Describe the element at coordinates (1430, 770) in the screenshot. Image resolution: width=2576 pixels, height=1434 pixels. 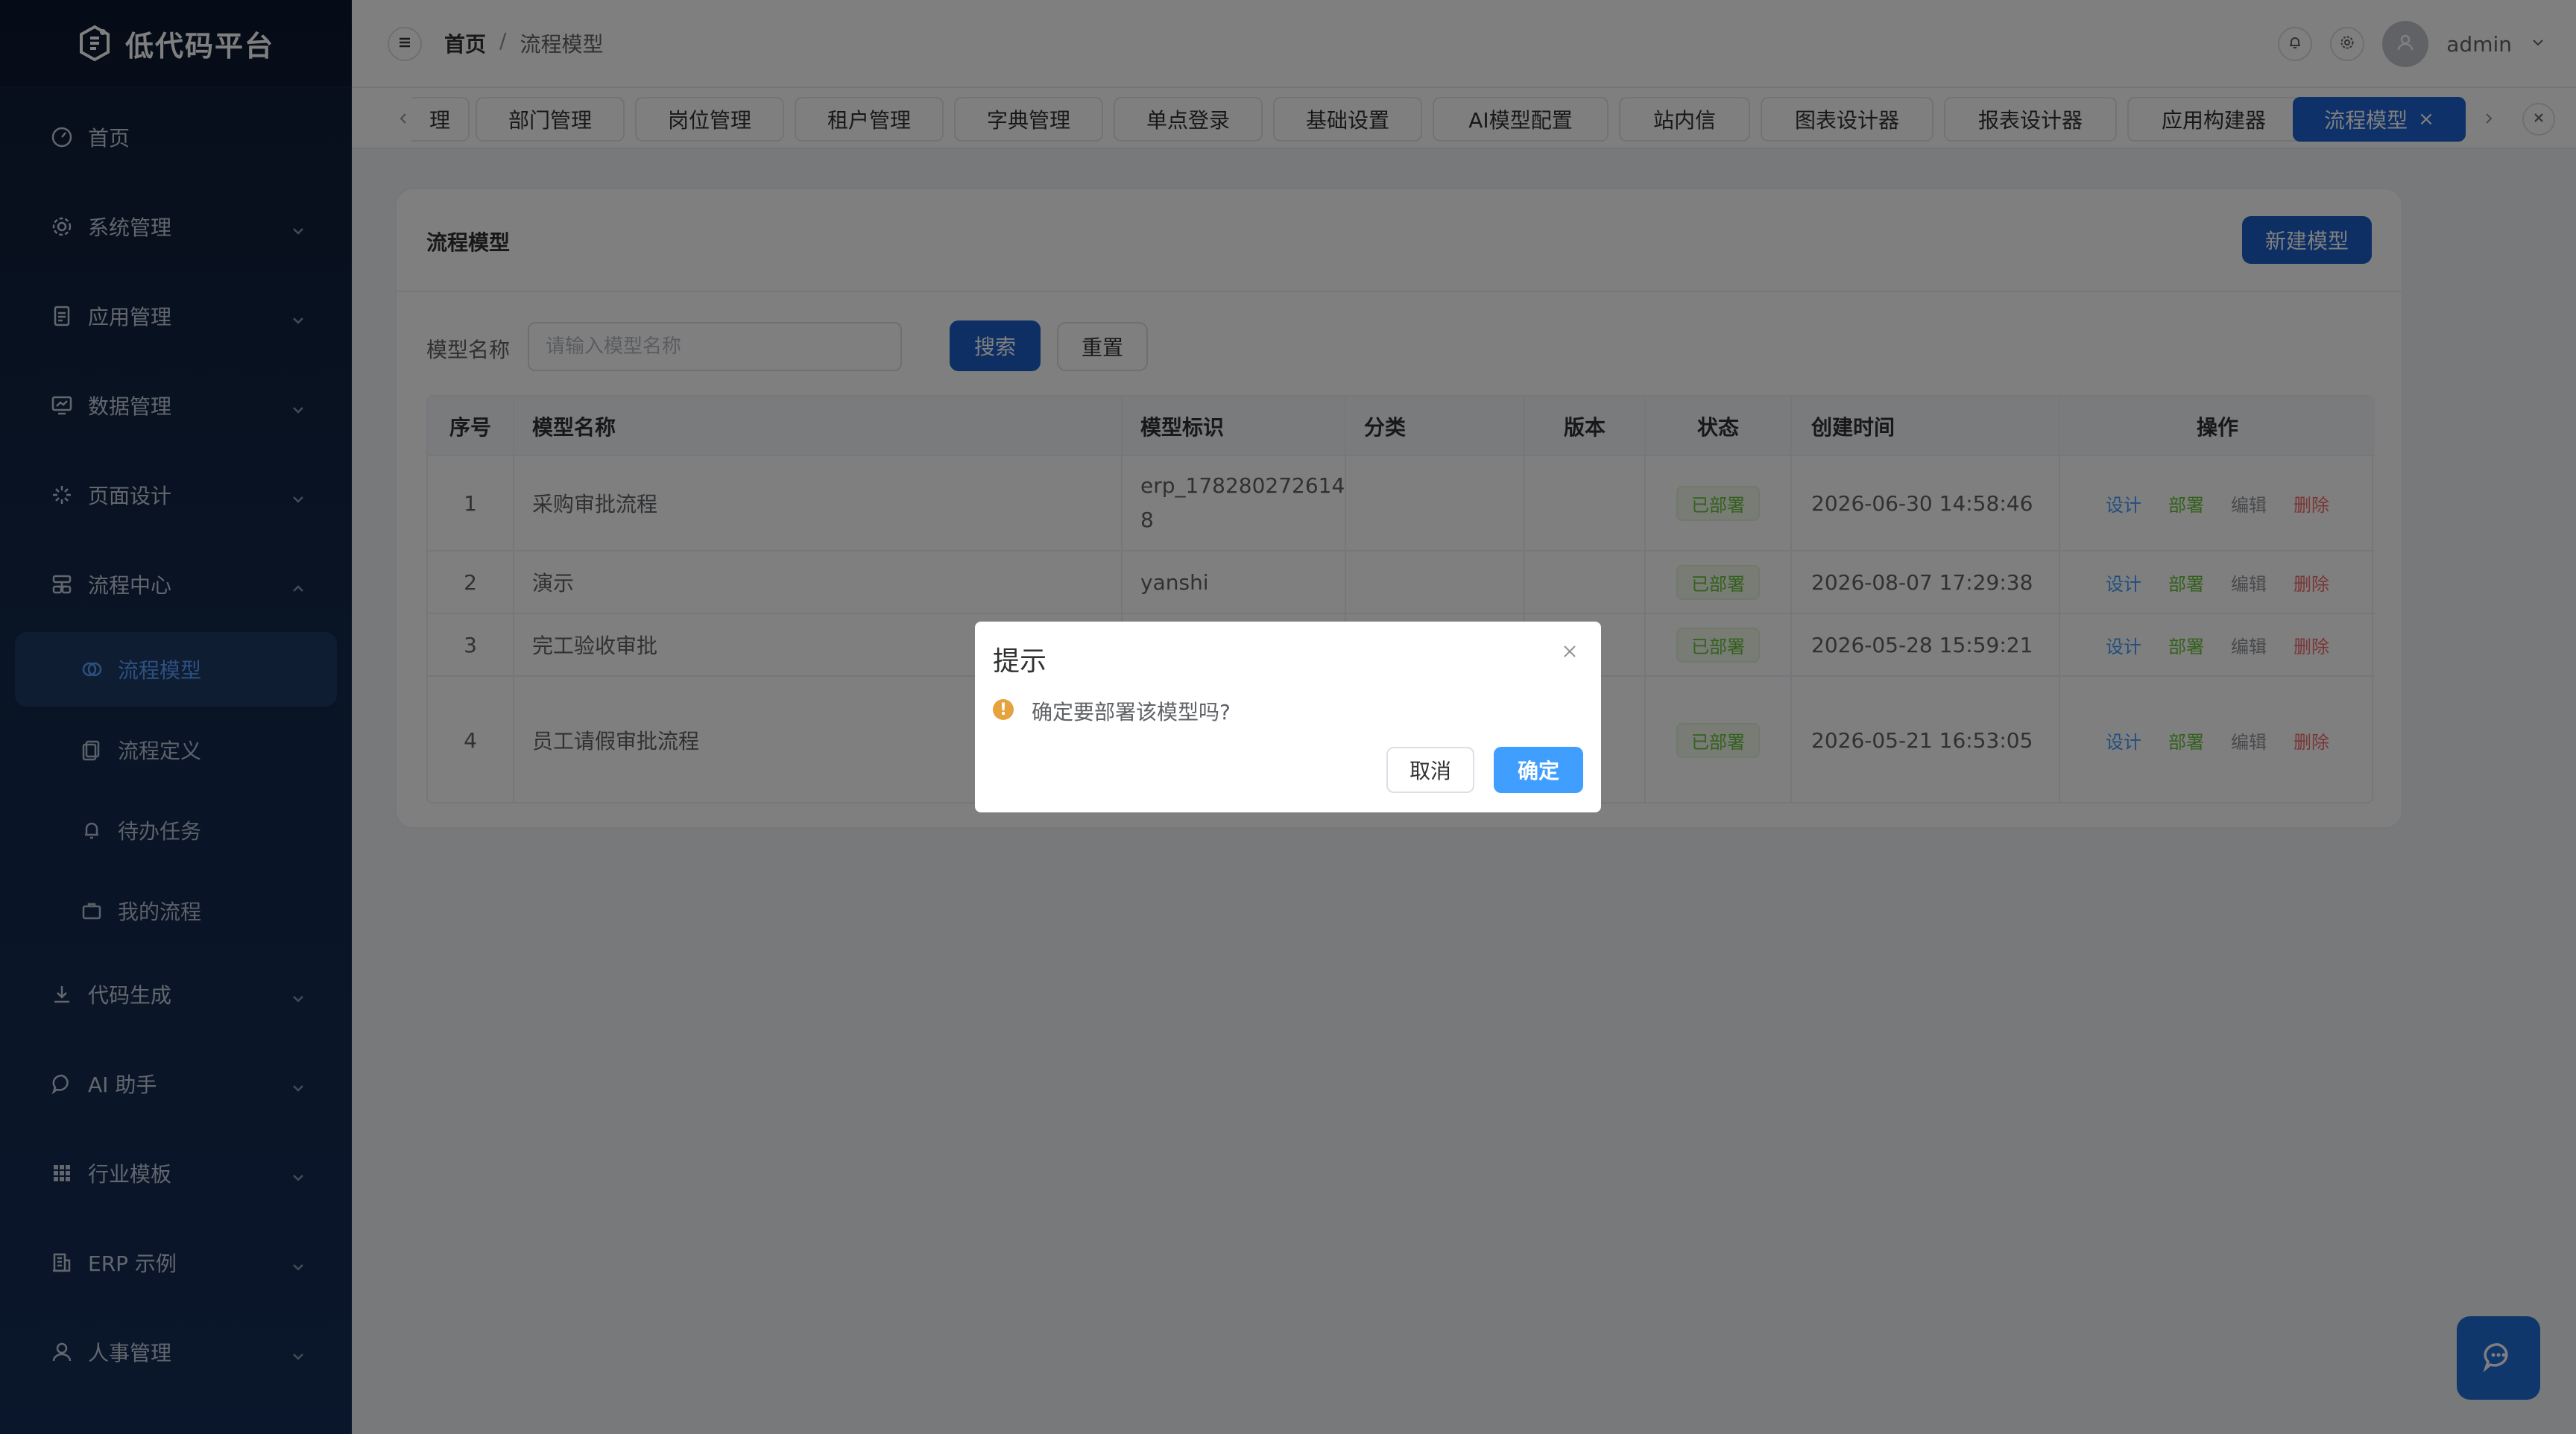
I see `cancel-button: 取消` at that location.